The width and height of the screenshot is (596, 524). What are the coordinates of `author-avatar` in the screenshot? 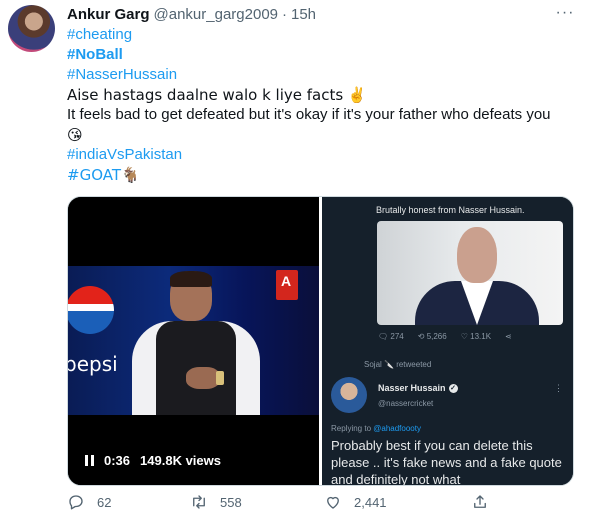 It's located at (31, 28).